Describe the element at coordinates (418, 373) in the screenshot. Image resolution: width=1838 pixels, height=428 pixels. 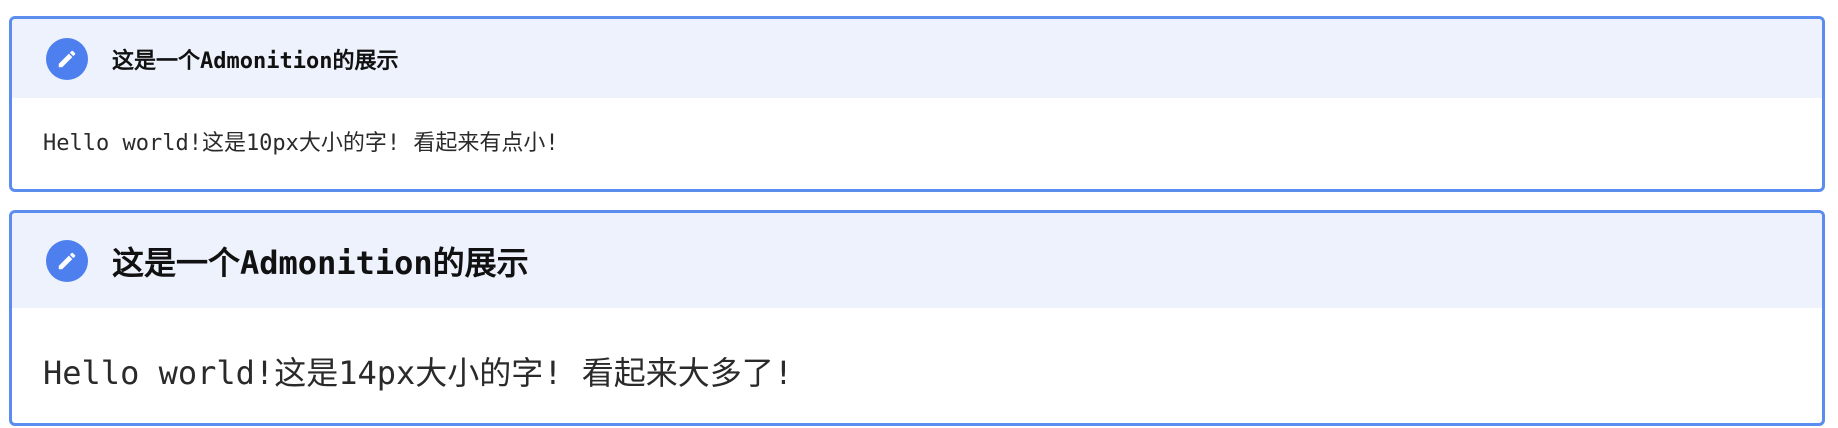
I see `admonition-body: Hello world!这是14px大小的字! 看起来大多了!` at that location.